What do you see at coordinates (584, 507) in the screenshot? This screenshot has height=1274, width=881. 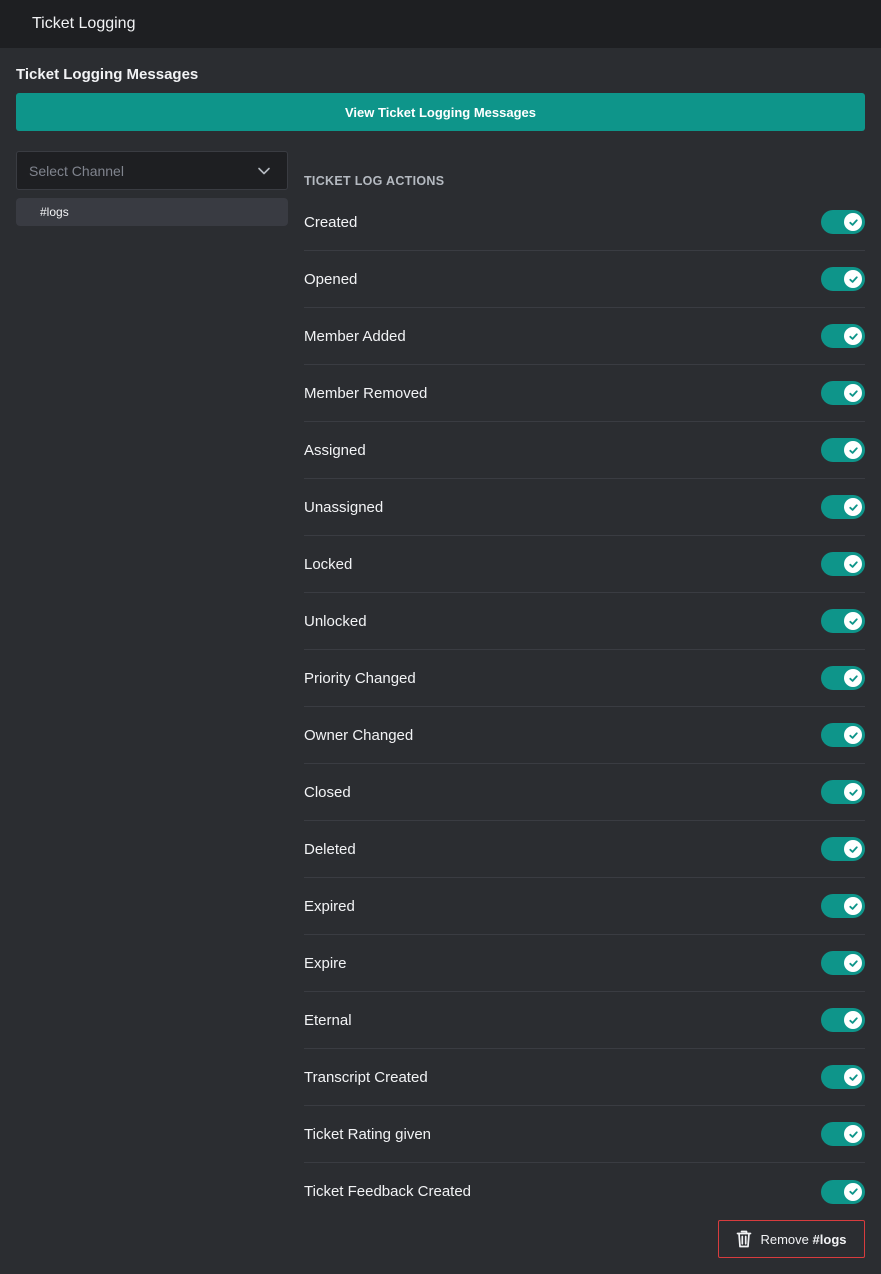 I see `log-action-row: Unassigned` at bounding box center [584, 507].